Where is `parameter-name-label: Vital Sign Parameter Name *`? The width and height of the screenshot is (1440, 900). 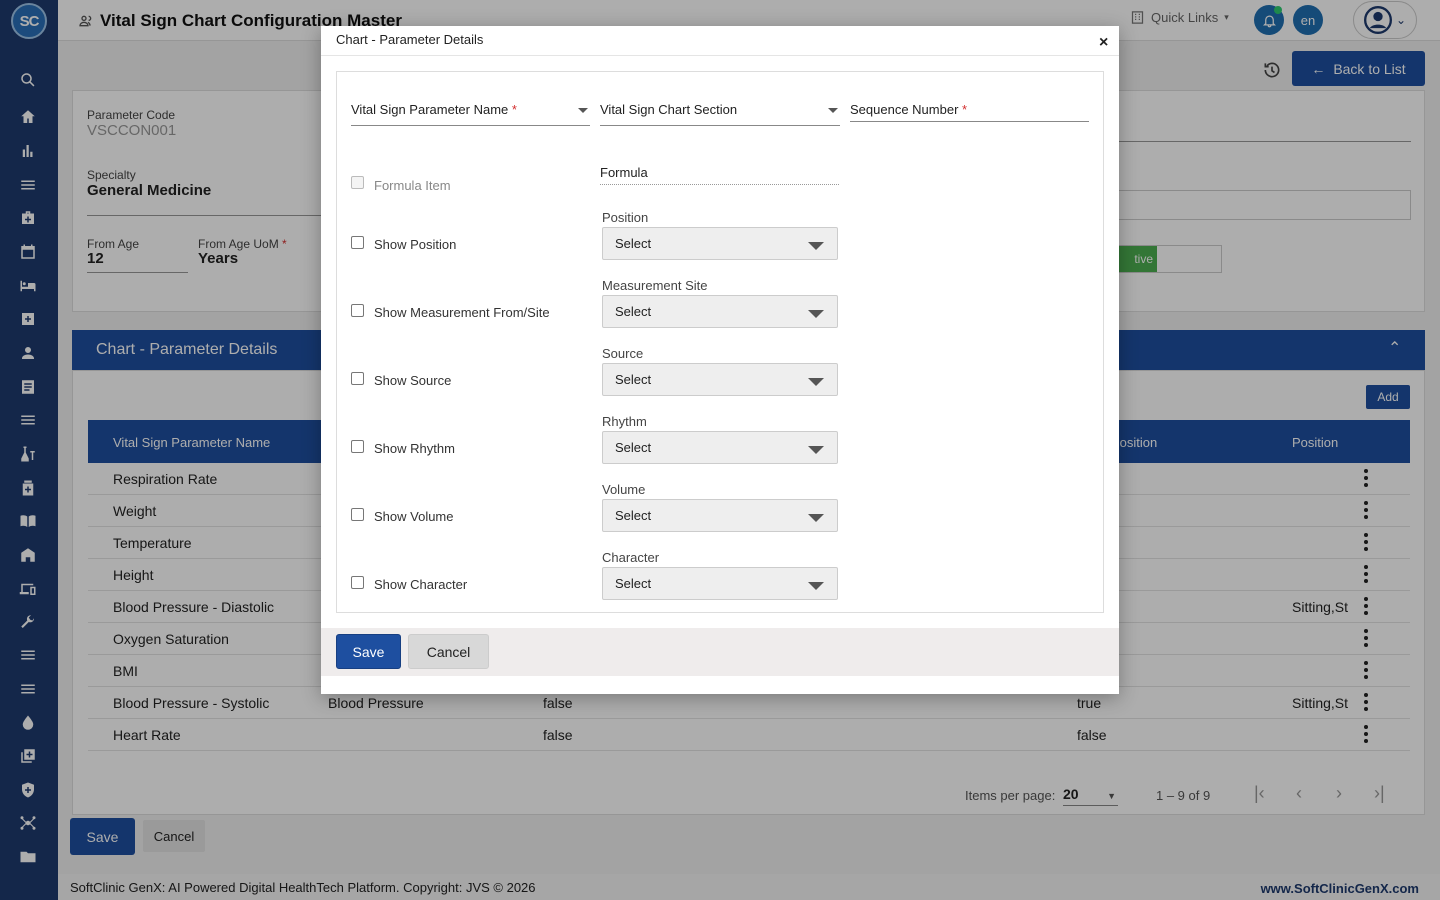
parameter-name-label: Vital Sign Parameter Name * is located at coordinates (434, 109).